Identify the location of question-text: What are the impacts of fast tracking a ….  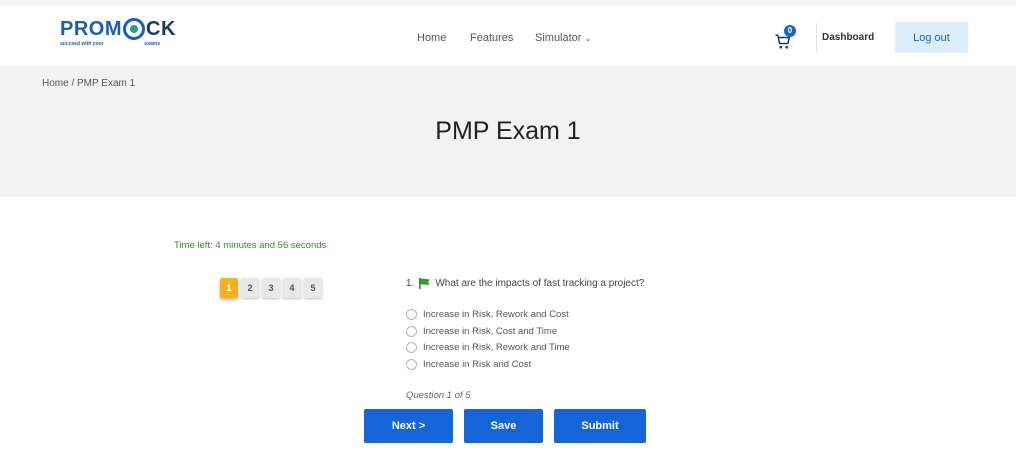
(540, 283).